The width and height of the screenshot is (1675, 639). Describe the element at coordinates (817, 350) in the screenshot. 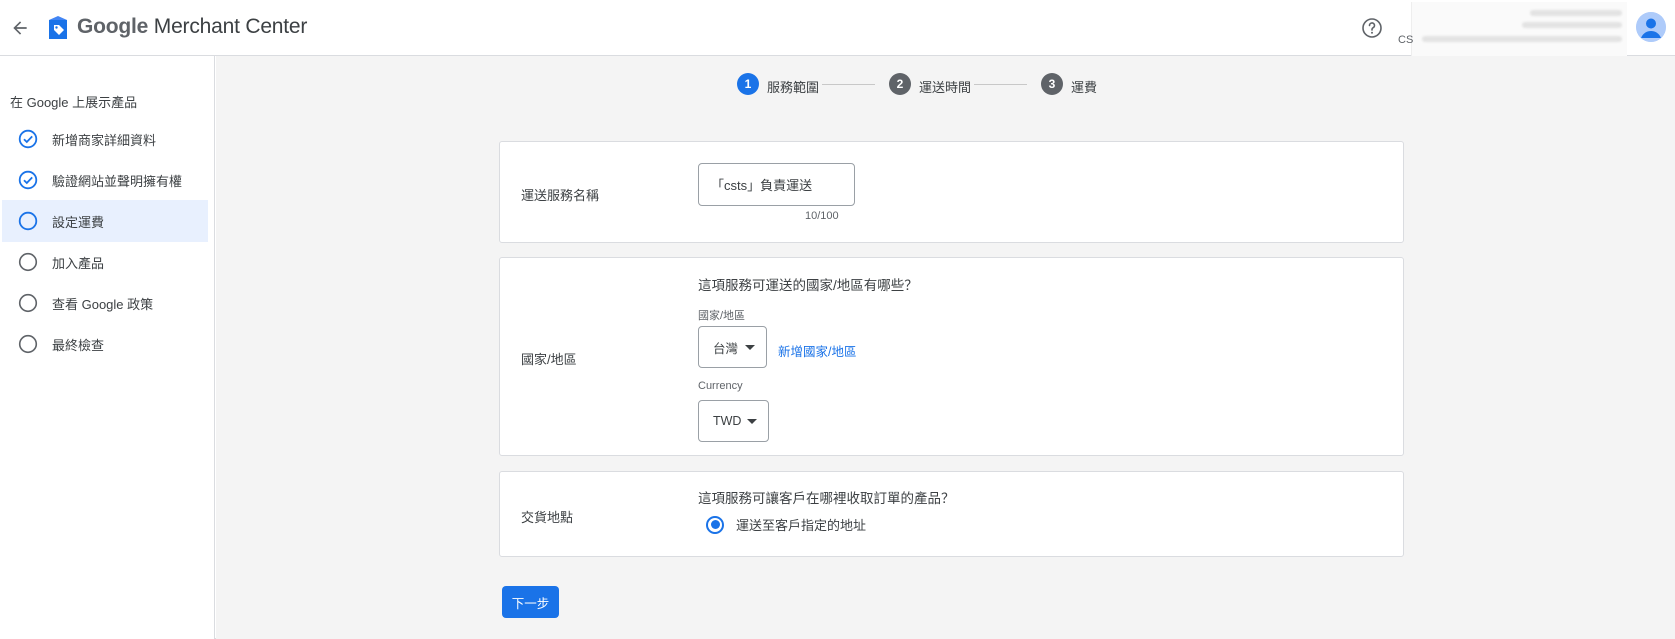

I see `add-country-link: 新增國家/地區` at that location.